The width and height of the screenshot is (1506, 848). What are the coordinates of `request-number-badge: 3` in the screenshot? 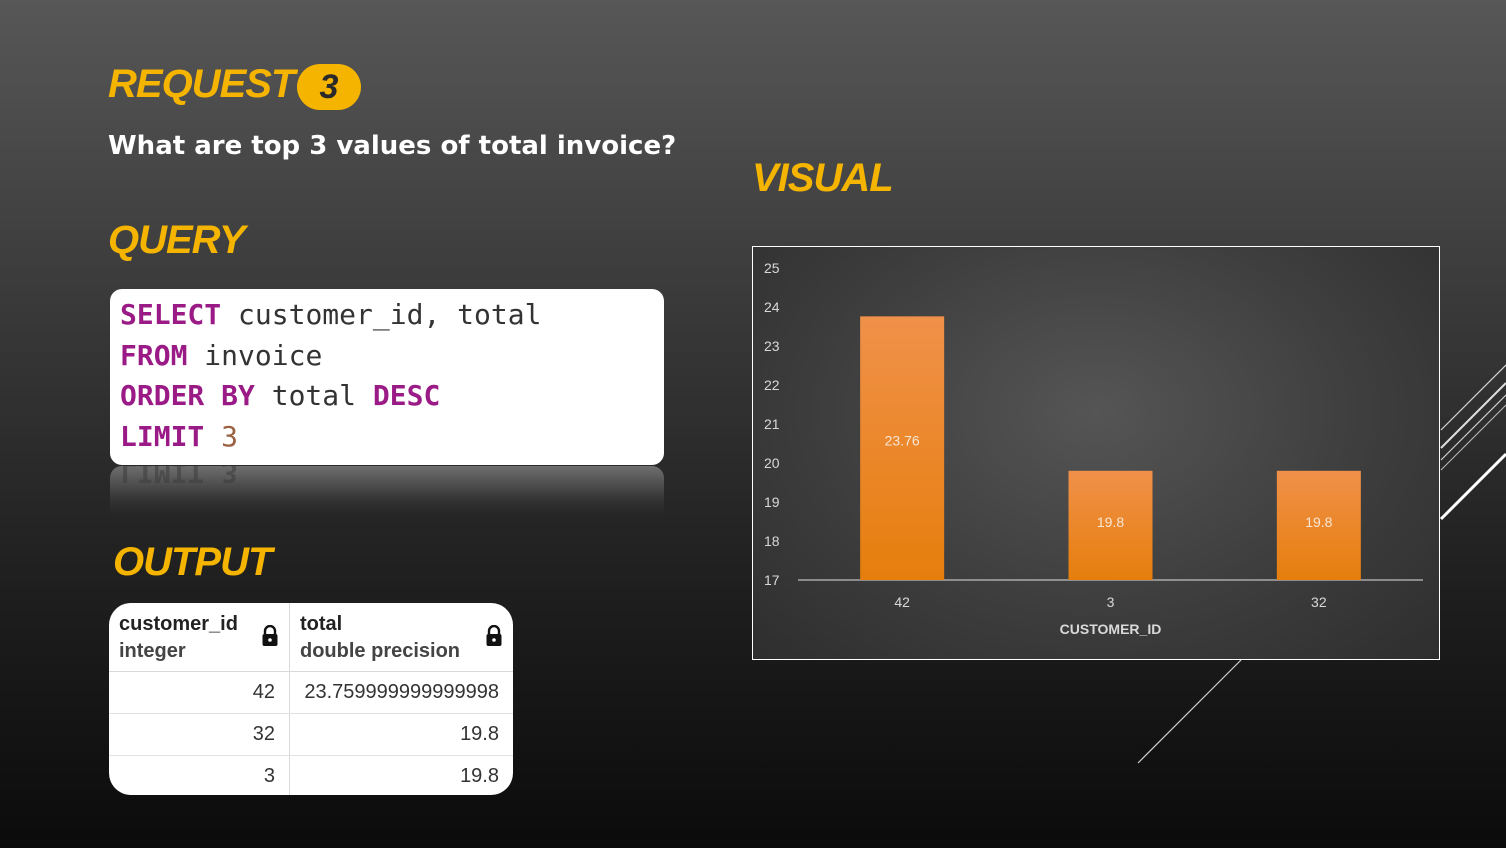 It's located at (329, 87).